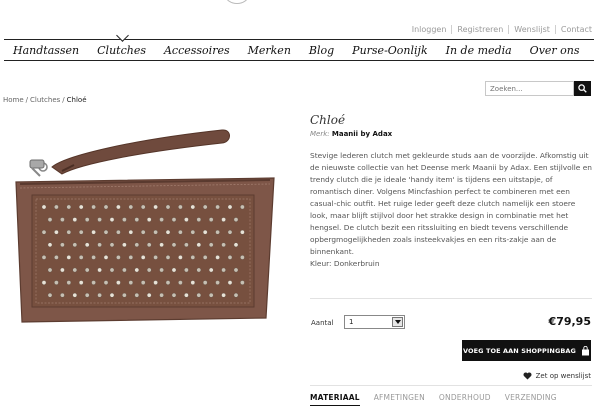  I want to click on product-price: €79,95, so click(569, 321).